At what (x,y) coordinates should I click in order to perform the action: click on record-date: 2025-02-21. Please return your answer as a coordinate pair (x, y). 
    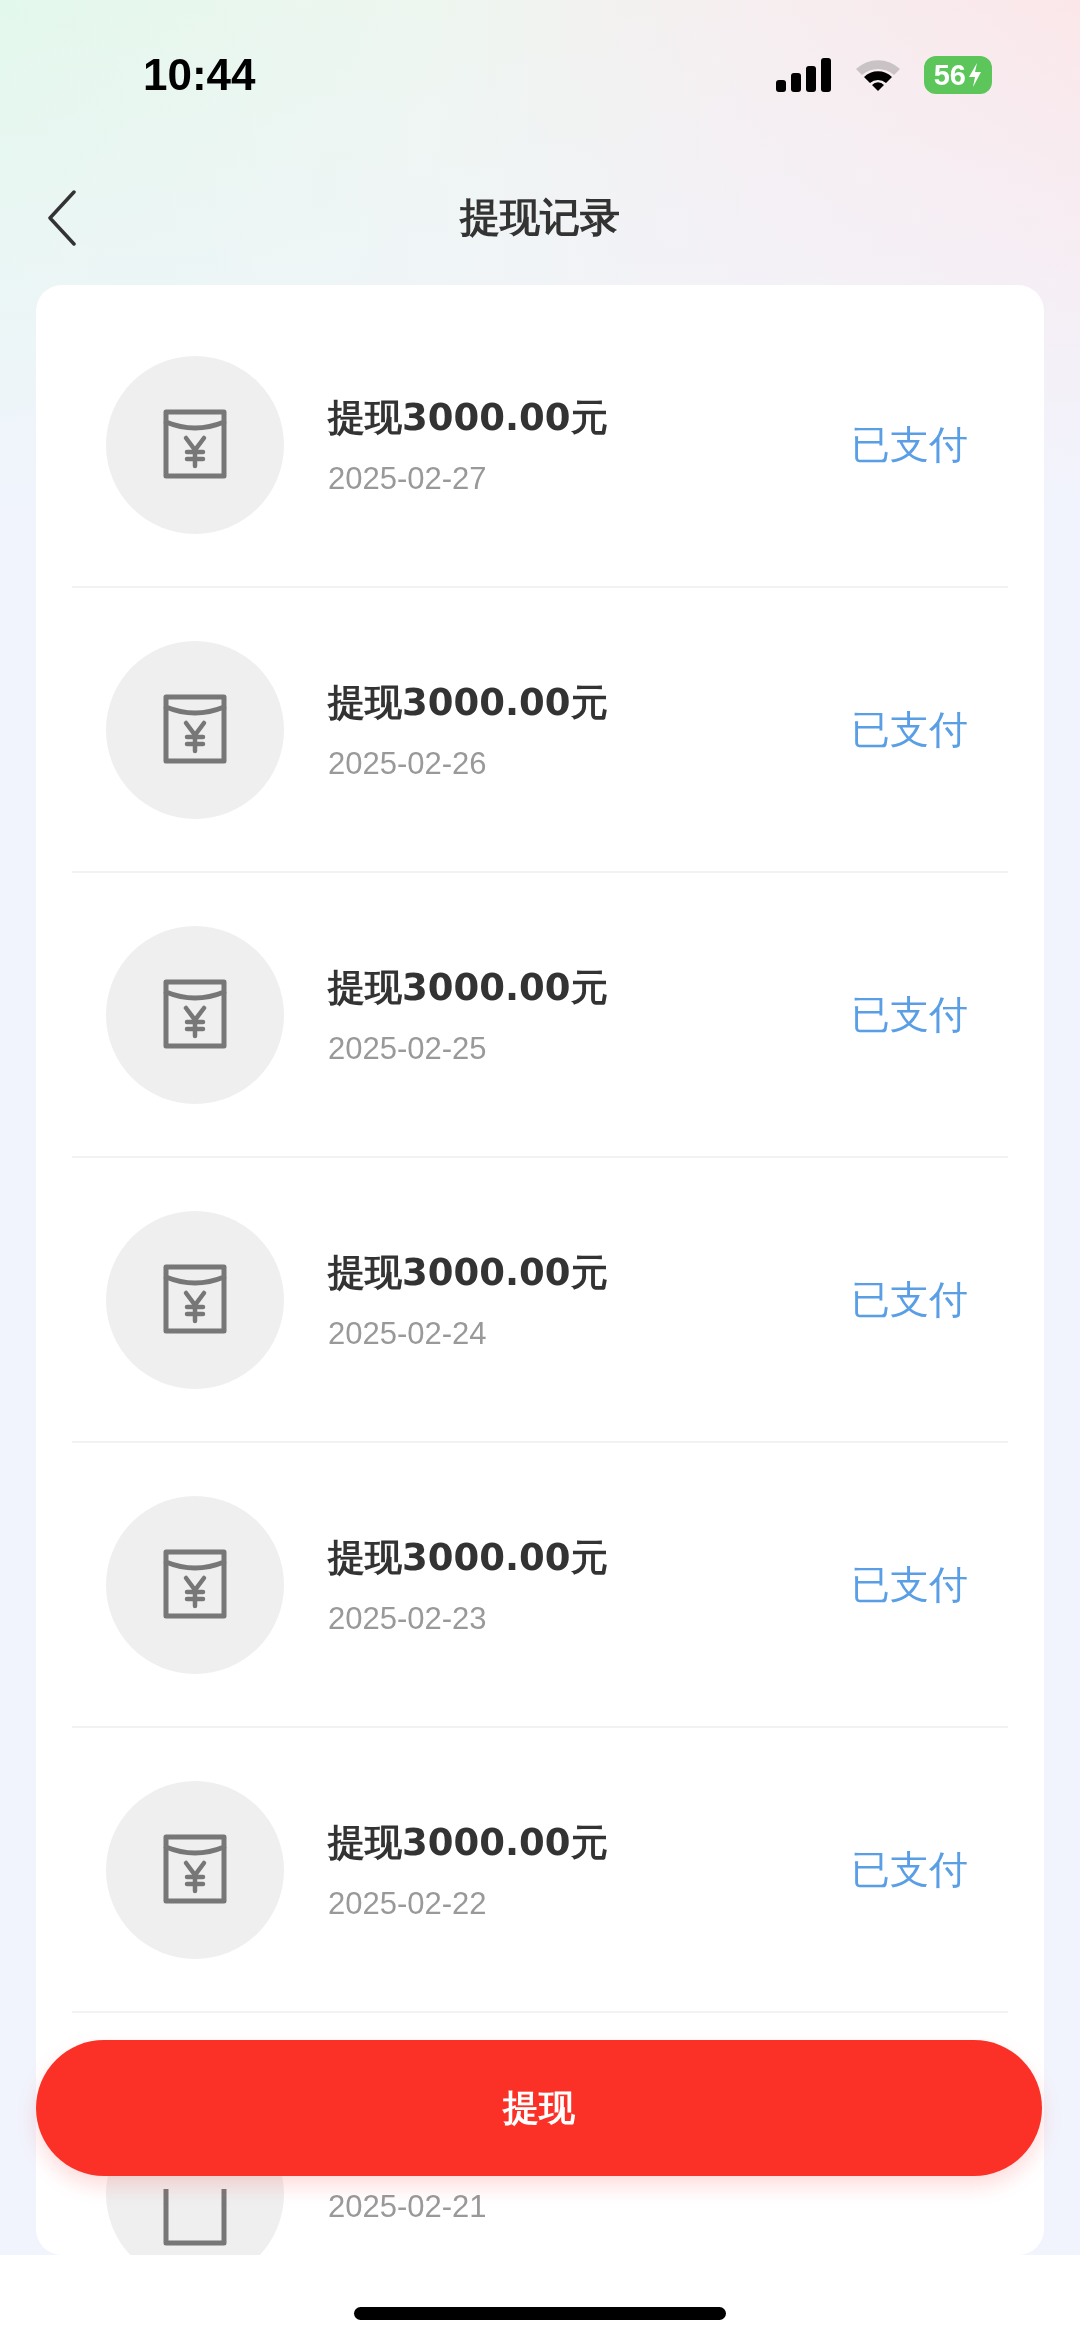
    Looking at the image, I should click on (407, 2207).